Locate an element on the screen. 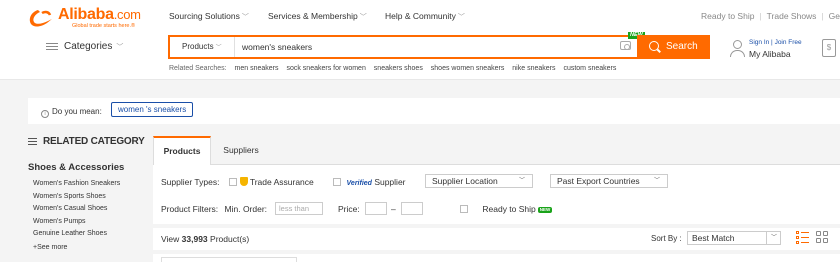 The image size is (840, 262). results-count: View 33,993 Product(s) is located at coordinates (205, 239).